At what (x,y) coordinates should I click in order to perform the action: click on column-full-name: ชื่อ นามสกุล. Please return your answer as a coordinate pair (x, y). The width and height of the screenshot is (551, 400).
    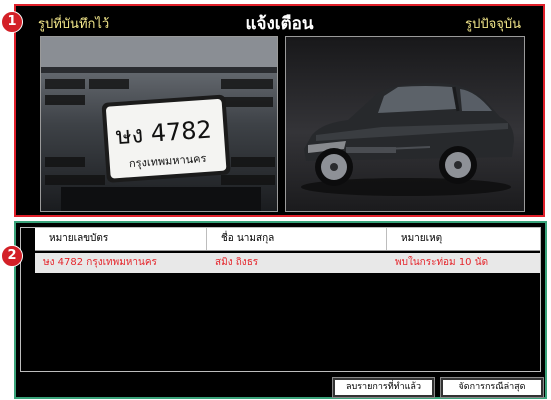
    Looking at the image, I should click on (297, 239).